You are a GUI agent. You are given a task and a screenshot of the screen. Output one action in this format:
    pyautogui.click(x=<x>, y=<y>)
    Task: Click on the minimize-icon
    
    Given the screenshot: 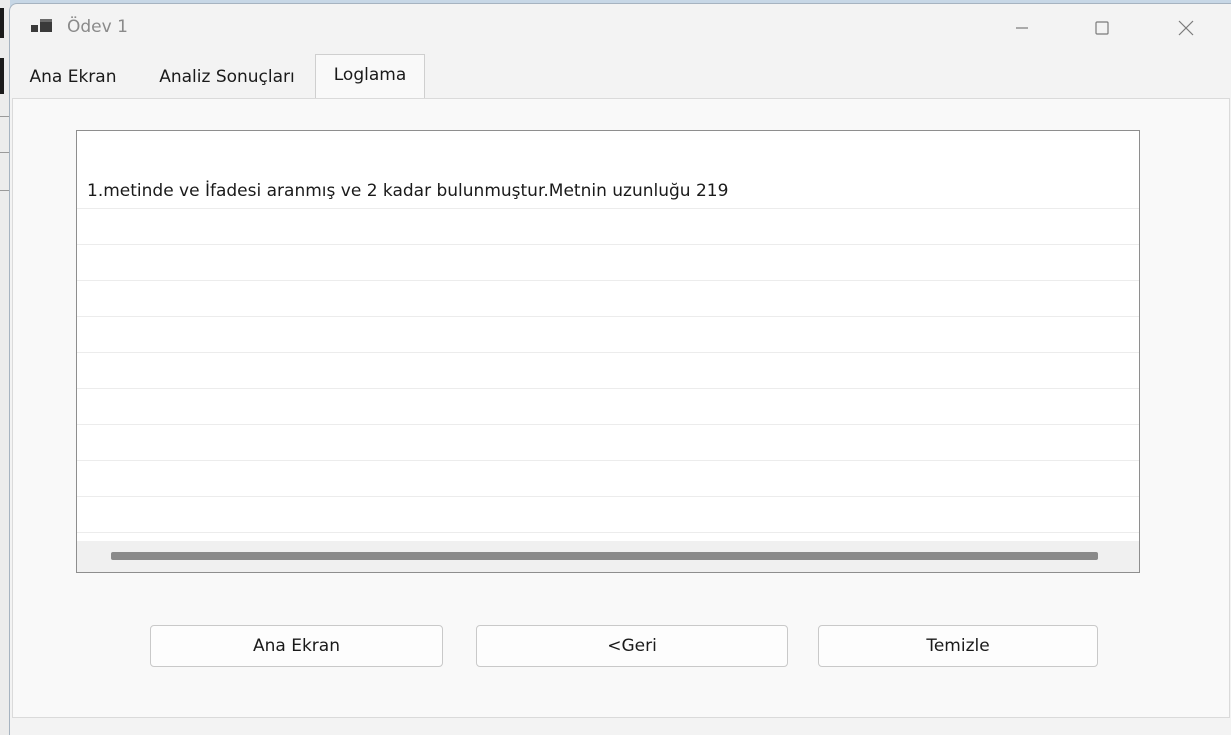 What is the action you would take?
    pyautogui.click(x=1022, y=28)
    